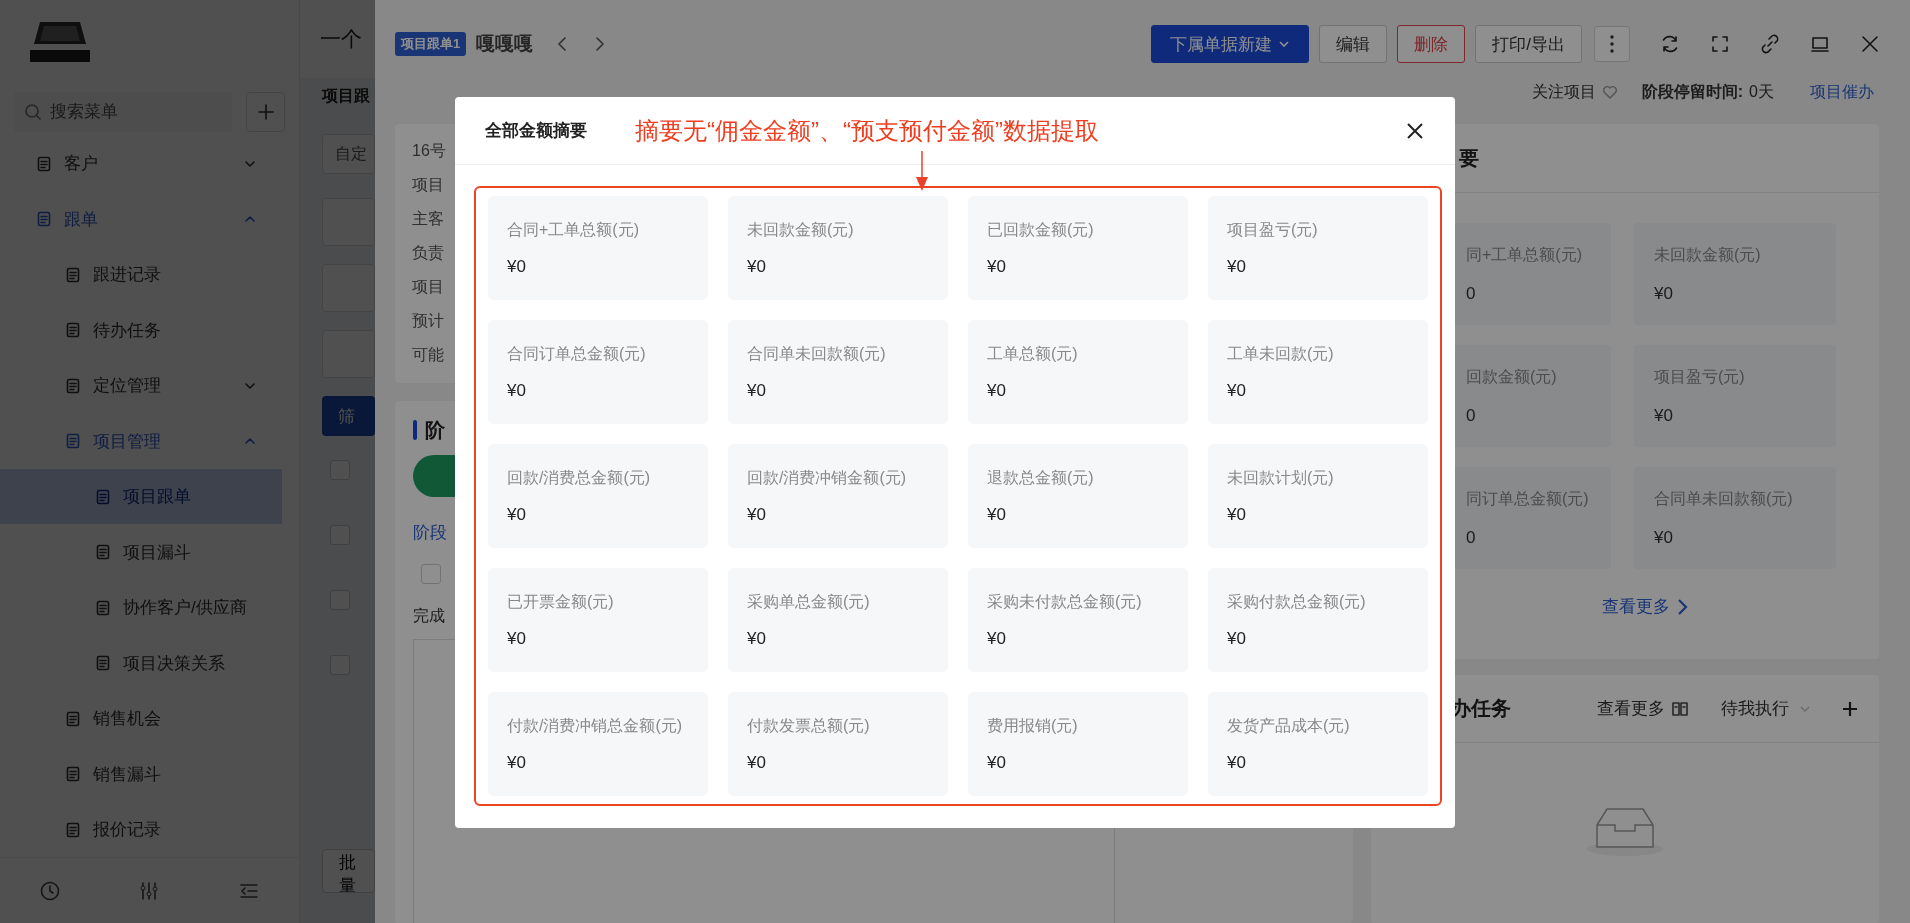 This screenshot has height=923, width=1910. What do you see at coordinates (337, 39) in the screenshot?
I see `page-title: 一个` at bounding box center [337, 39].